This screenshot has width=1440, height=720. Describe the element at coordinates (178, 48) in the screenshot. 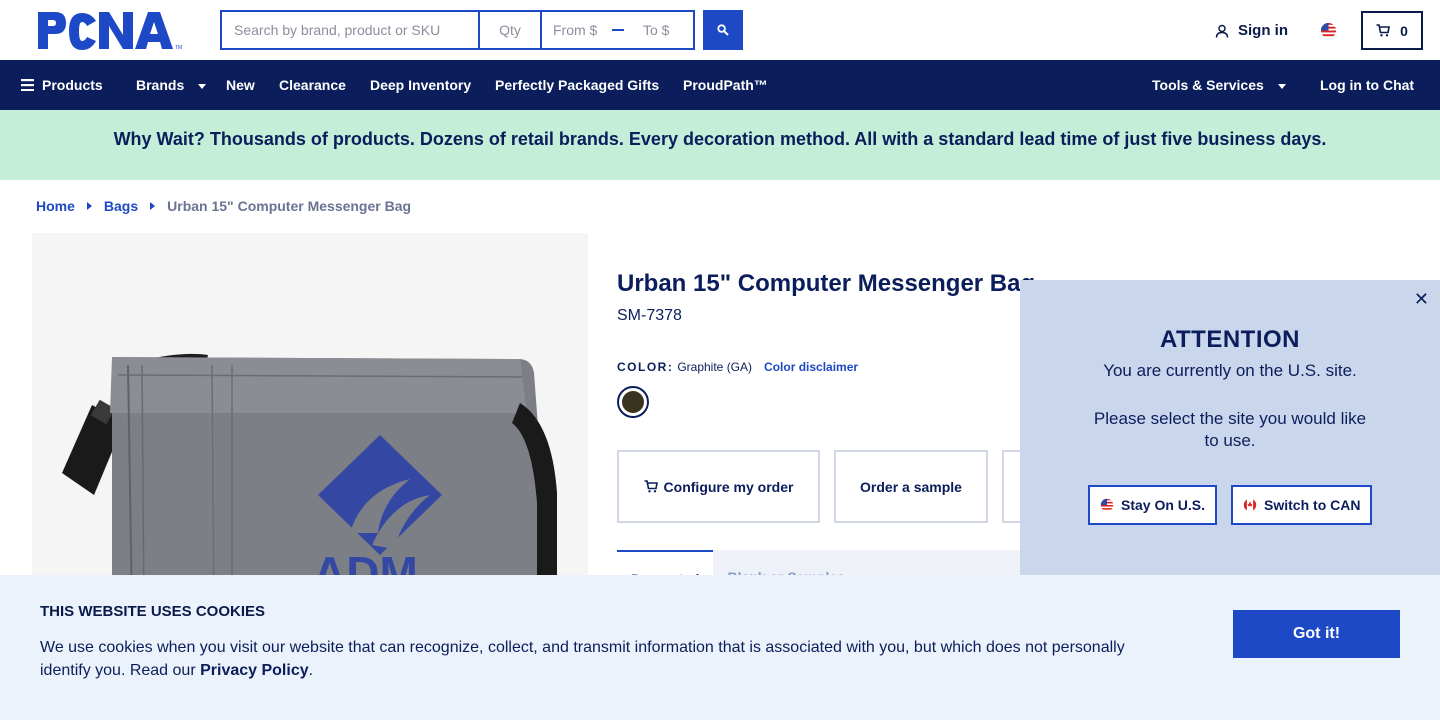

I see `svg-text: TM` at that location.